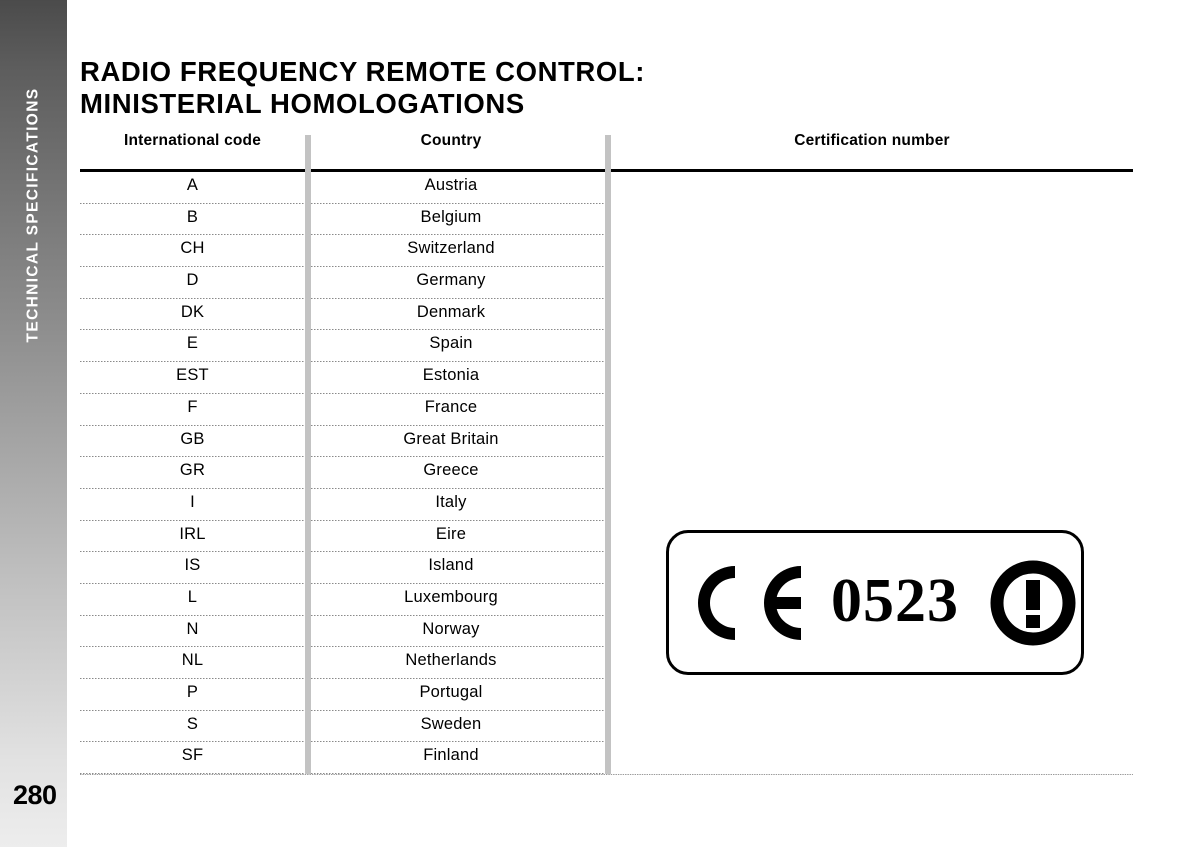  I want to click on cell-country: Finland, so click(451, 755).